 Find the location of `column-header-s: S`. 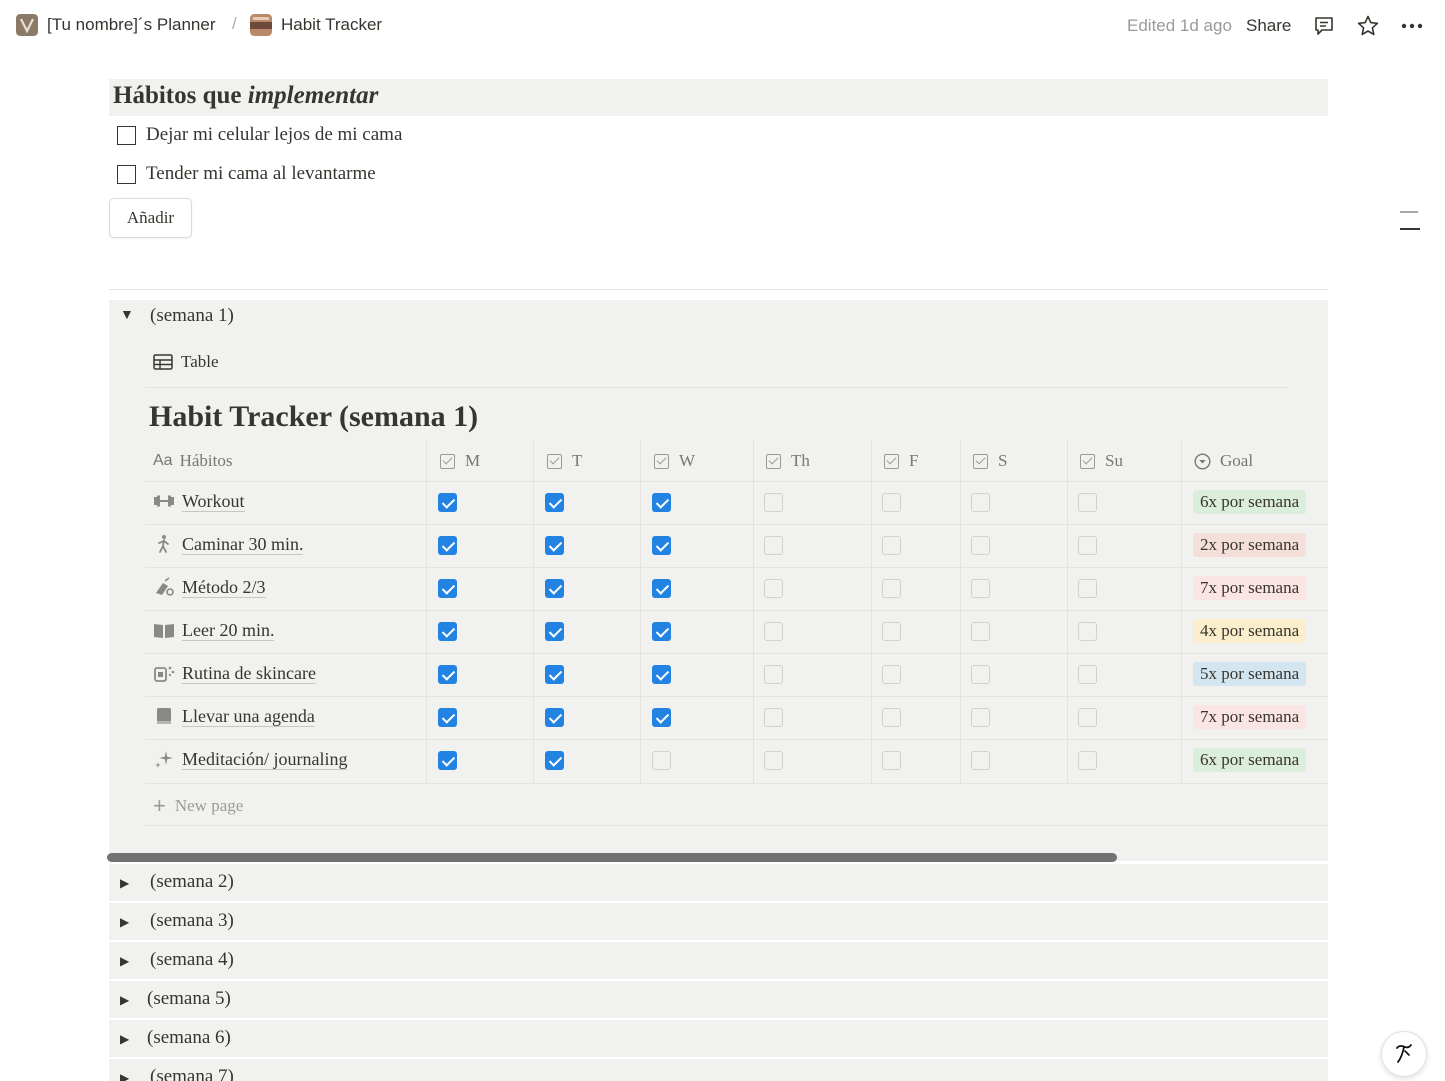

column-header-s: S is located at coordinates (990, 461).